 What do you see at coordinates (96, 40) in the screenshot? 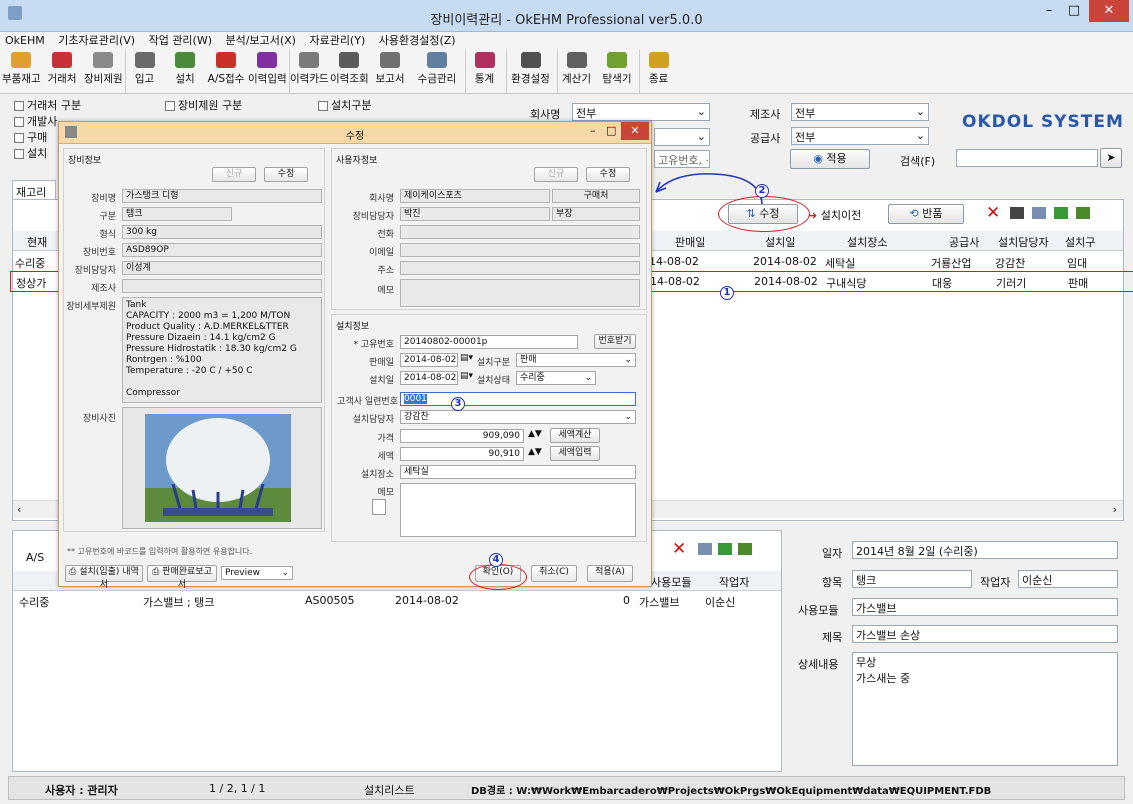
I see `menu-base-data: 기초자료관리(V)` at bounding box center [96, 40].